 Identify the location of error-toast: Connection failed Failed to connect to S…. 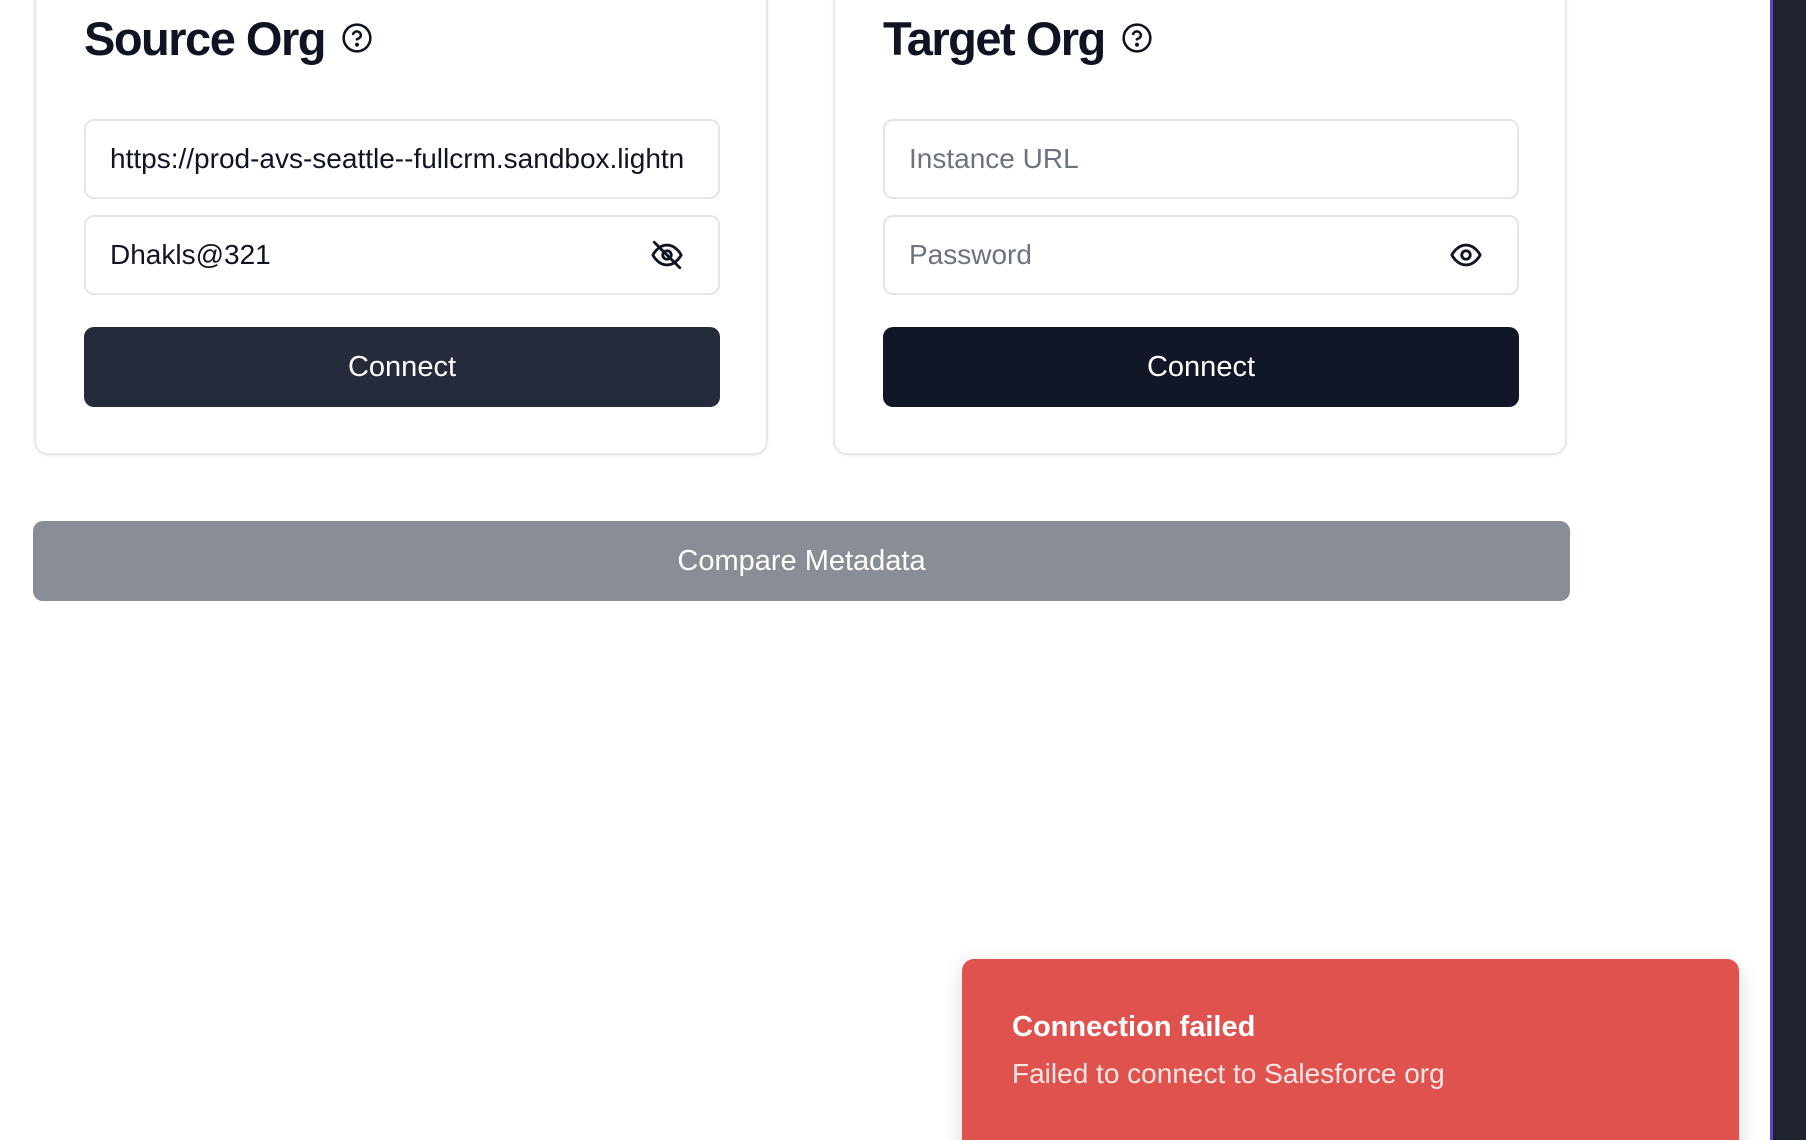
(1350, 1049).